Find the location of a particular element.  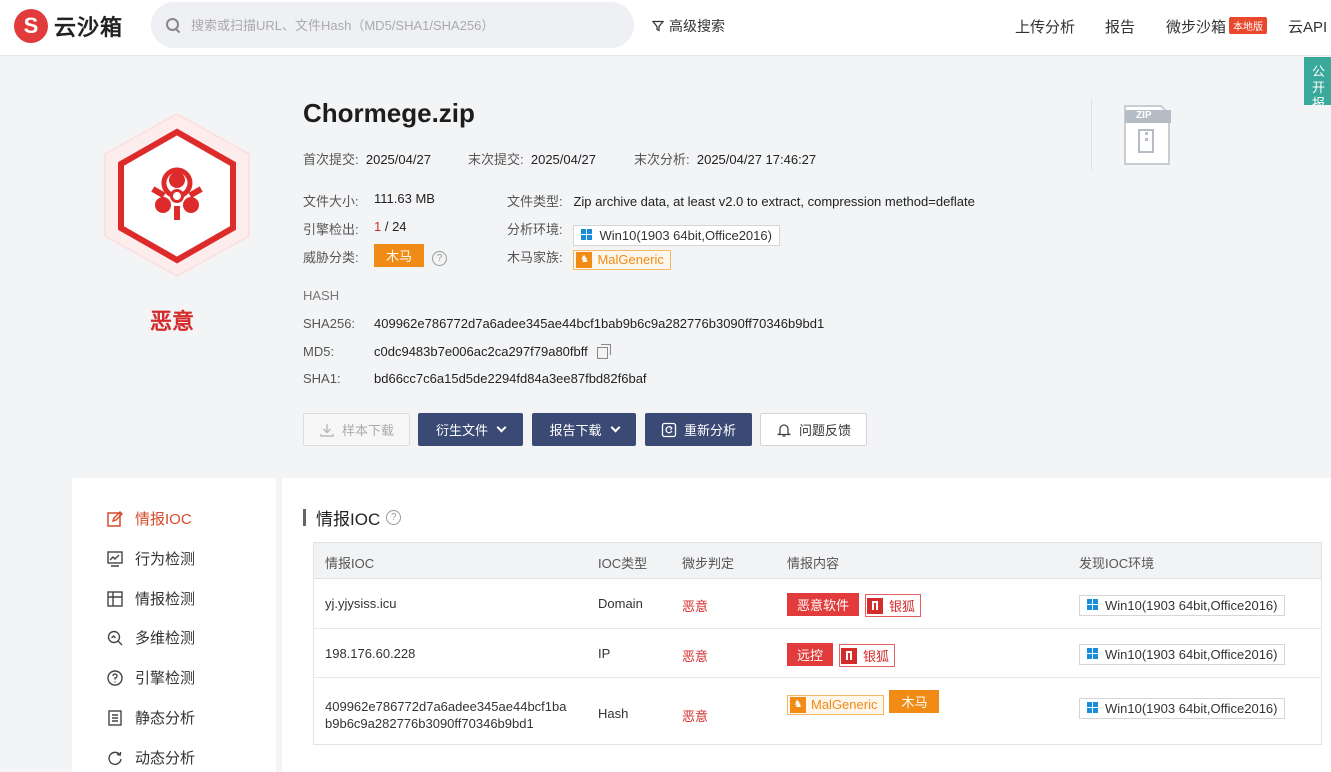

feedback-button: 问题反馈 is located at coordinates (813, 429).